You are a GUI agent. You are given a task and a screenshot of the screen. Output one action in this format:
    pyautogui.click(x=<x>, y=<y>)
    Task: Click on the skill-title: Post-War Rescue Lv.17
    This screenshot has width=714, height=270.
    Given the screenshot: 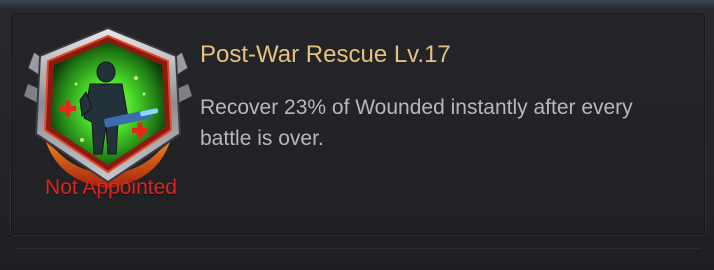 What is the action you would take?
    pyautogui.click(x=325, y=54)
    